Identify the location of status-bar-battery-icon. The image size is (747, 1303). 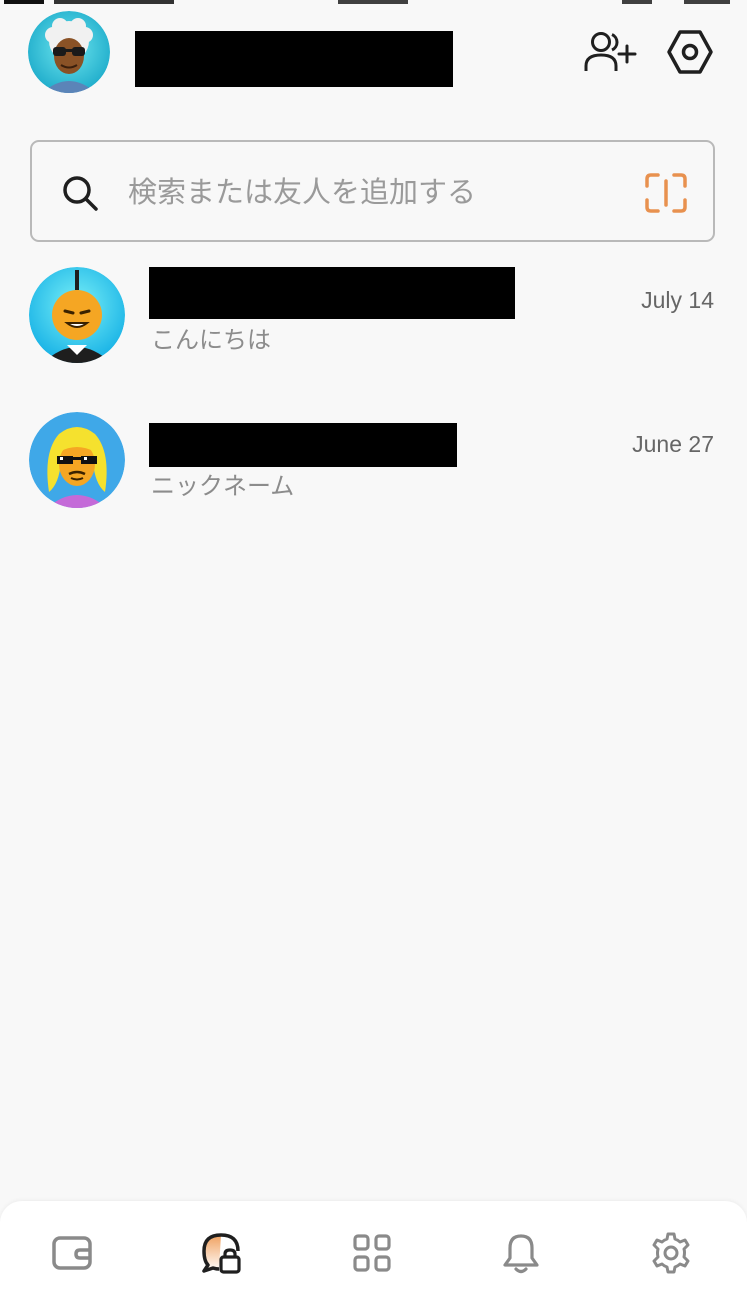
(676, 2).